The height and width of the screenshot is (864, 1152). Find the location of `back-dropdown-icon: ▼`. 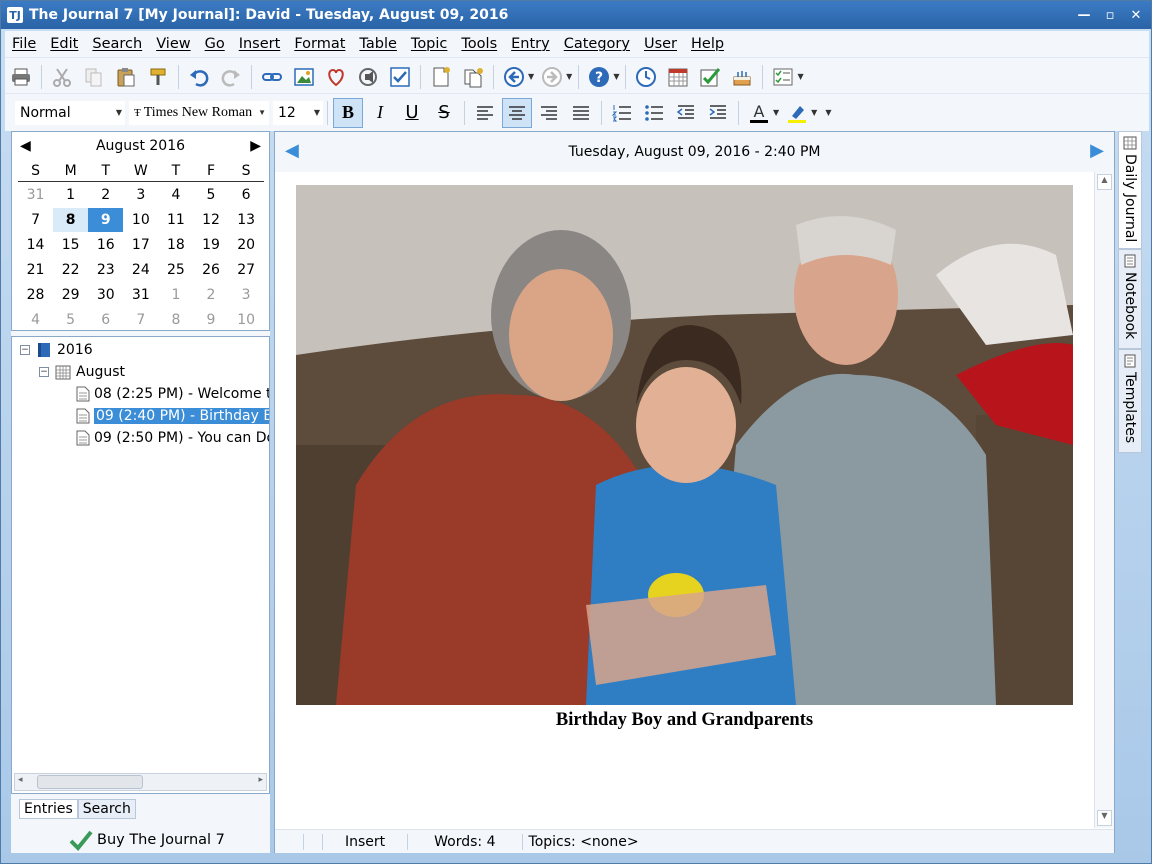

back-dropdown-icon: ▼ is located at coordinates (531, 76).